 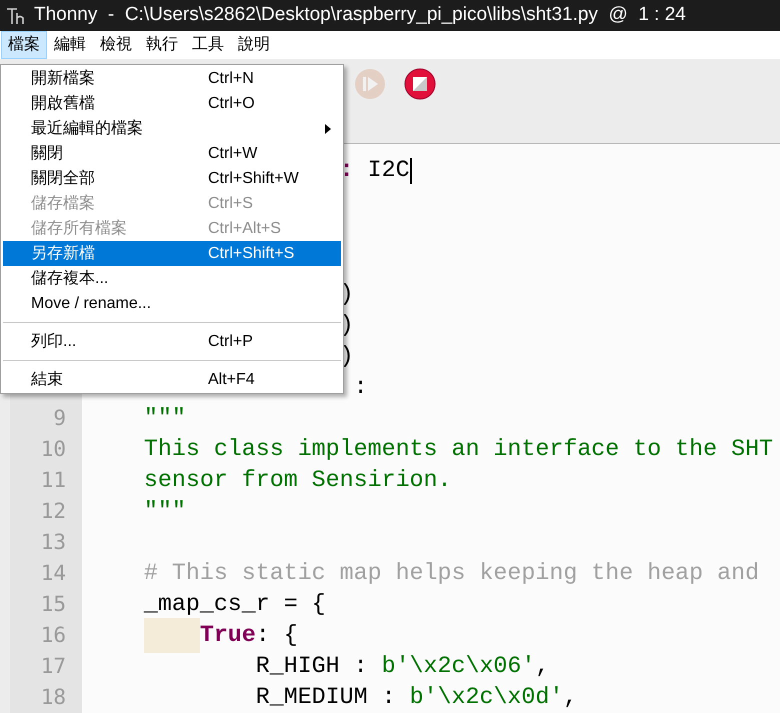 What do you see at coordinates (172, 78) in the screenshot?
I see `menu-entry: 開新檔案 Ctrl+N` at bounding box center [172, 78].